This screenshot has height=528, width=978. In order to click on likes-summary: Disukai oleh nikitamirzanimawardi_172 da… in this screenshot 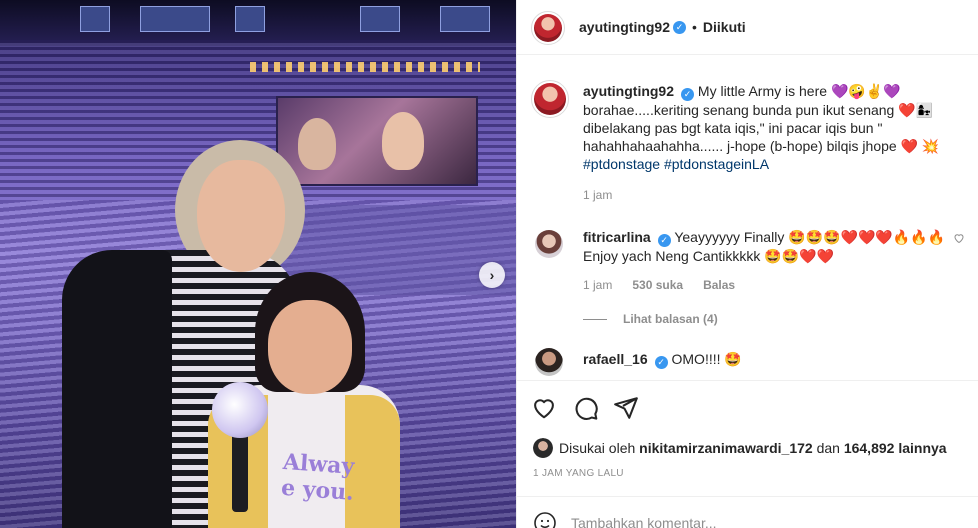, I will do `click(740, 448)`.